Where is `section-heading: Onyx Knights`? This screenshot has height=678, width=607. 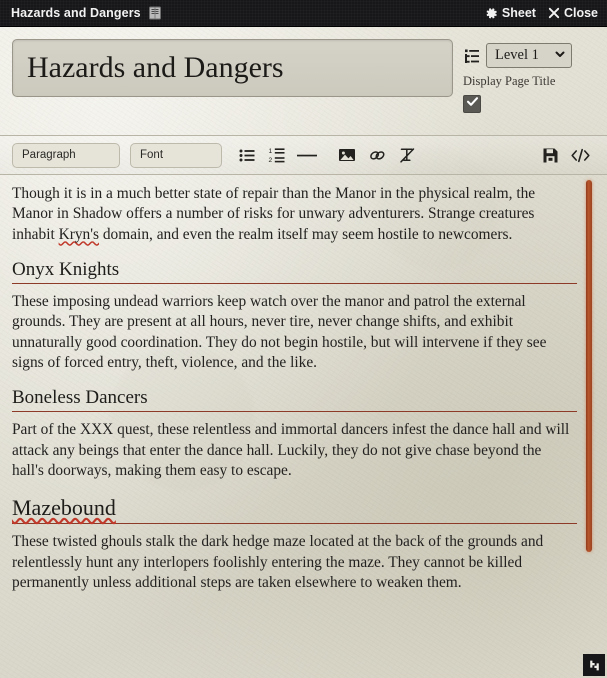 section-heading: Onyx Knights is located at coordinates (294, 271).